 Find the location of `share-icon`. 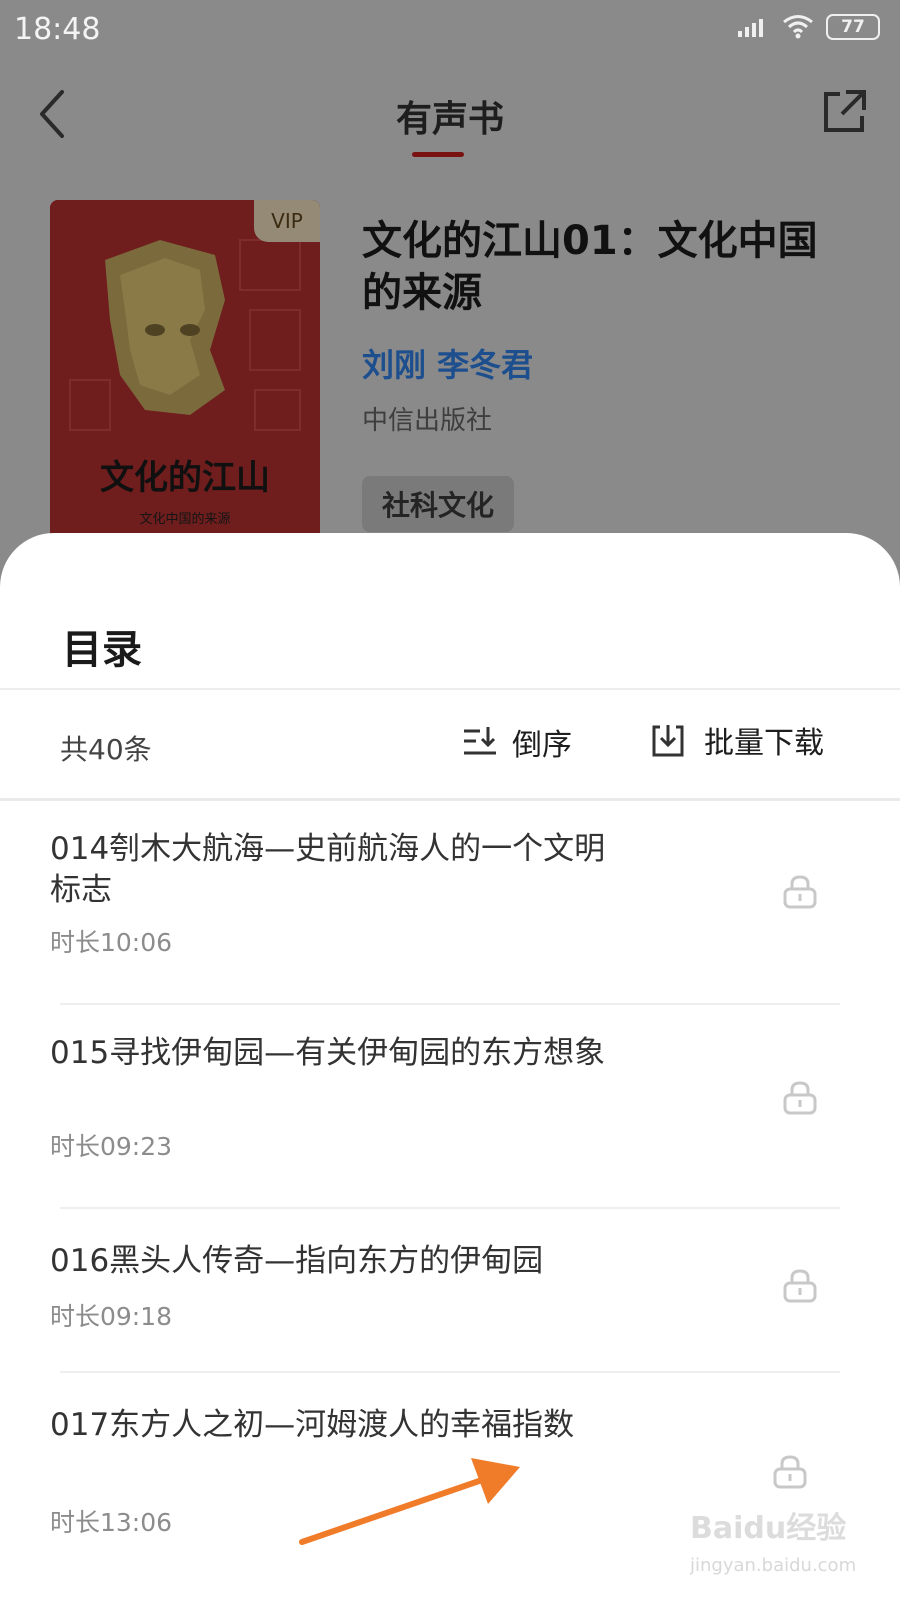

share-icon is located at coordinates (844, 112).